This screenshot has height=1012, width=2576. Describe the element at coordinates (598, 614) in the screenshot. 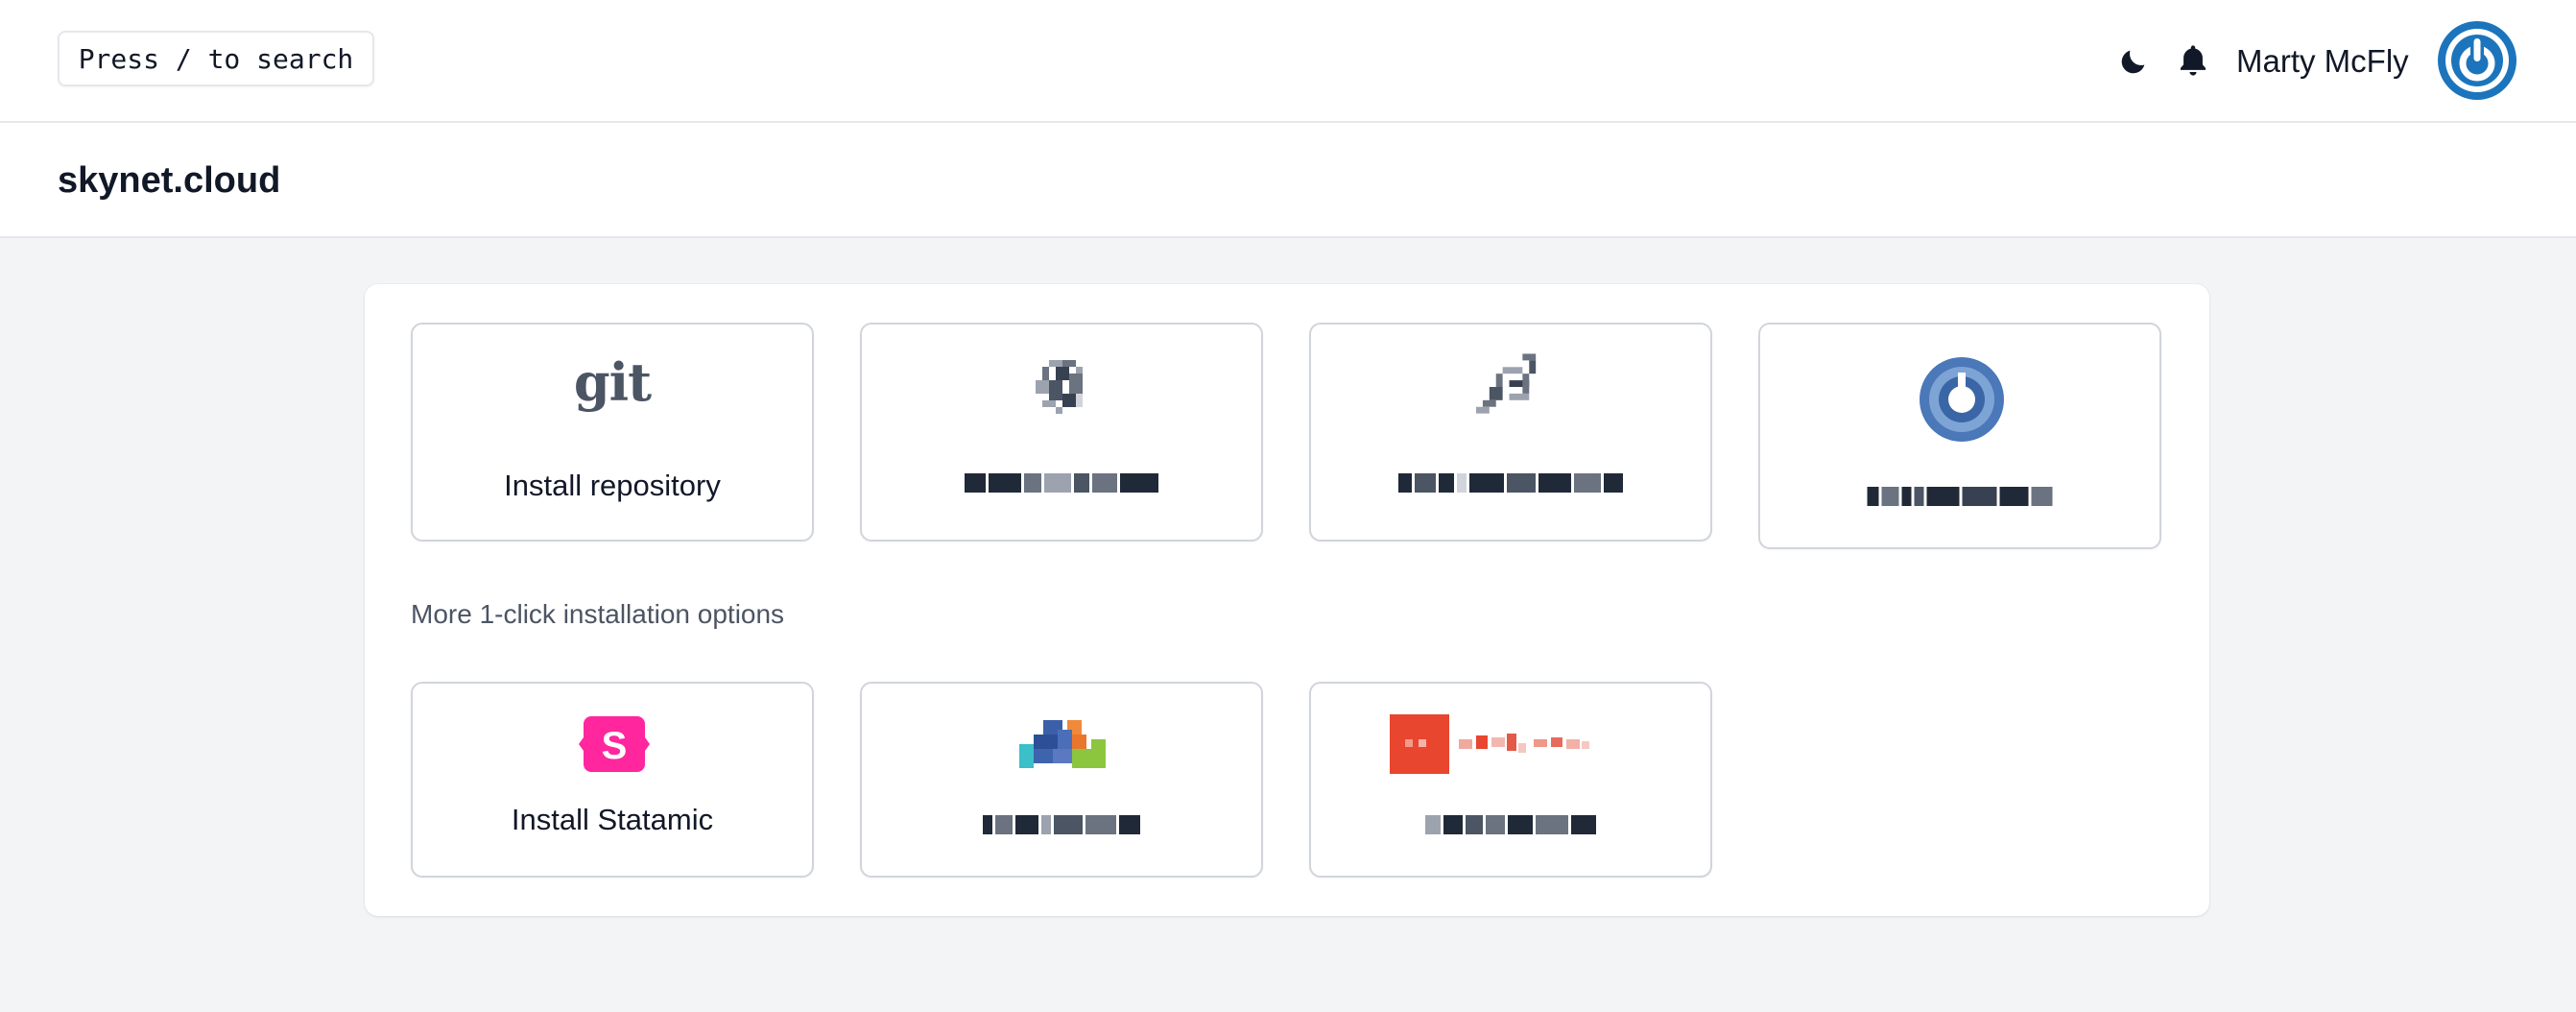

I see `more-options-label: More 1-click installation options` at that location.